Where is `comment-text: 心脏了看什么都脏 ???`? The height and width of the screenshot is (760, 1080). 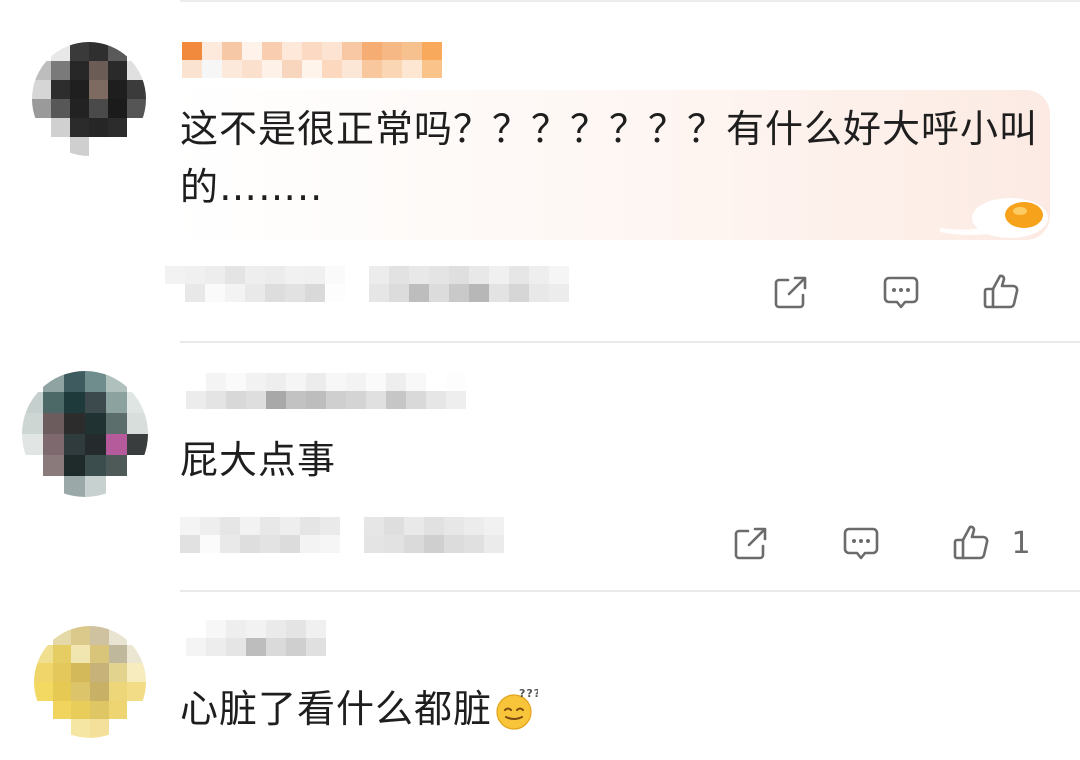 comment-text: 心脏了看什么都脏 ??? is located at coordinates (359, 709).